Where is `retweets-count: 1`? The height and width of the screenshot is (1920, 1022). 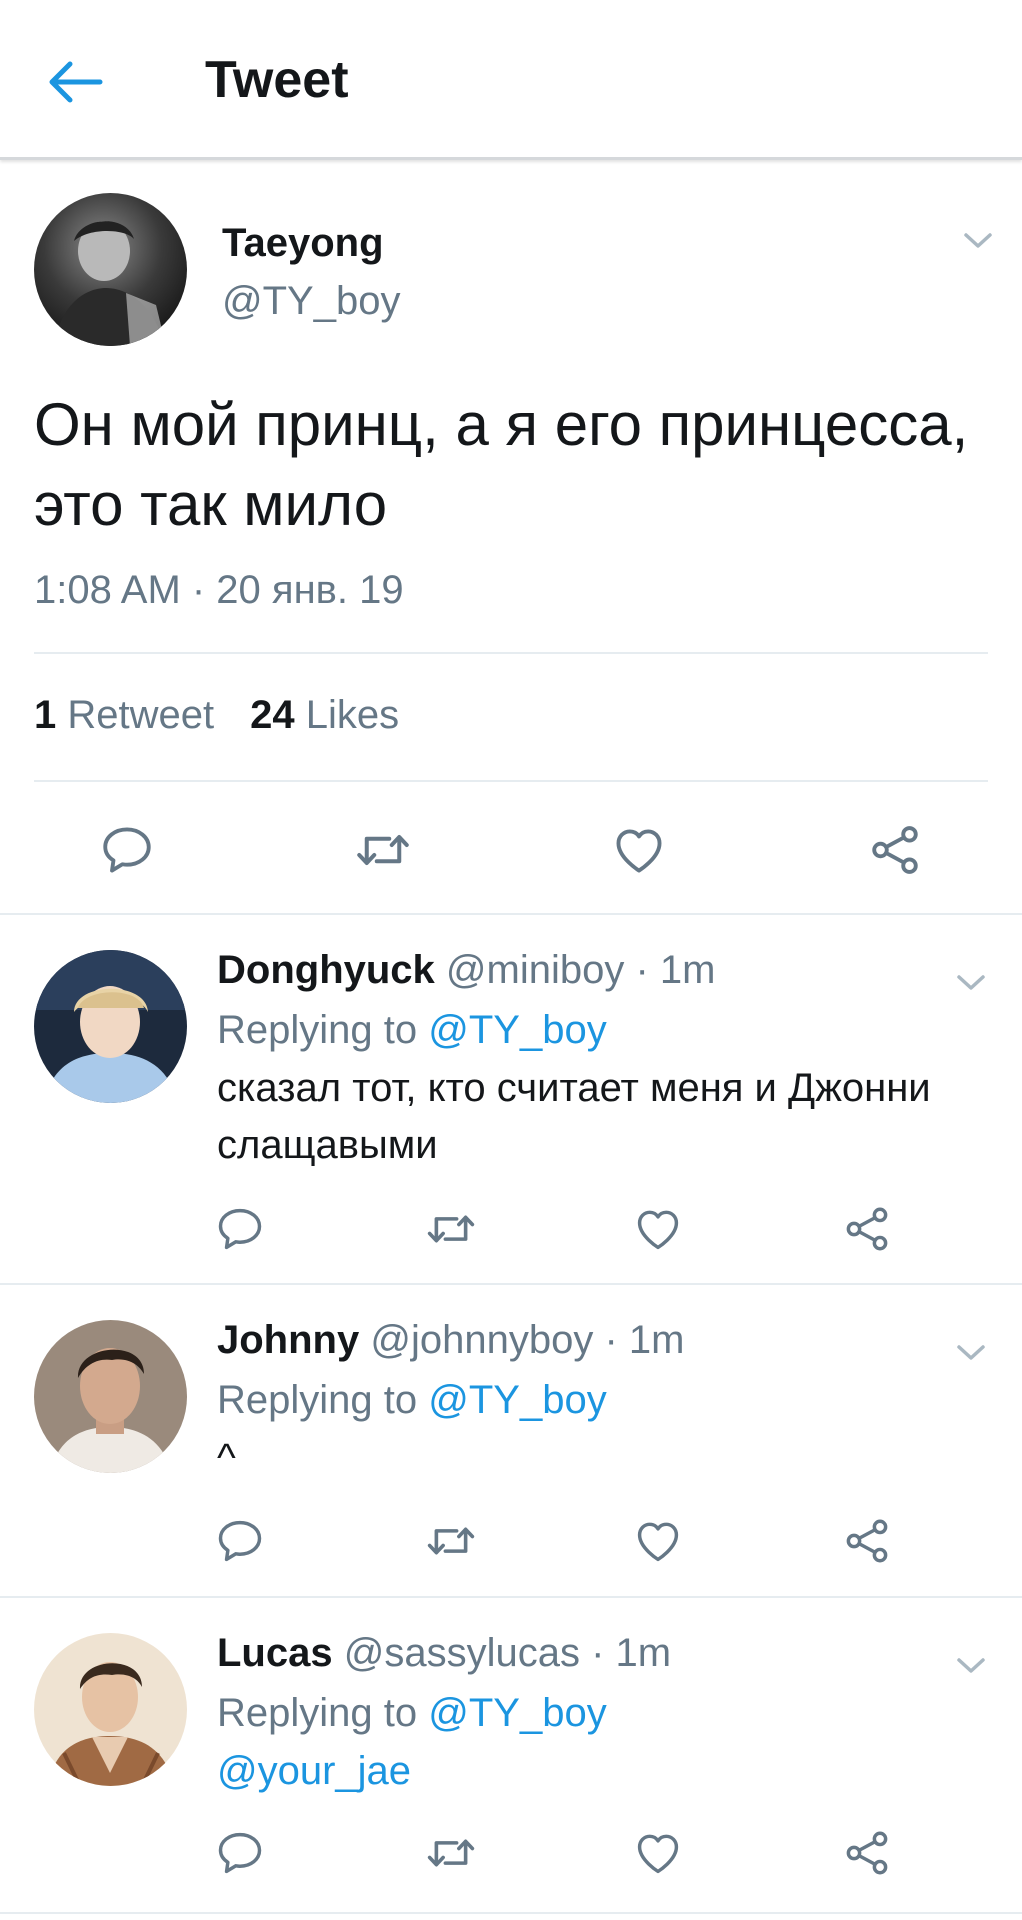 retweets-count: 1 is located at coordinates (45, 715).